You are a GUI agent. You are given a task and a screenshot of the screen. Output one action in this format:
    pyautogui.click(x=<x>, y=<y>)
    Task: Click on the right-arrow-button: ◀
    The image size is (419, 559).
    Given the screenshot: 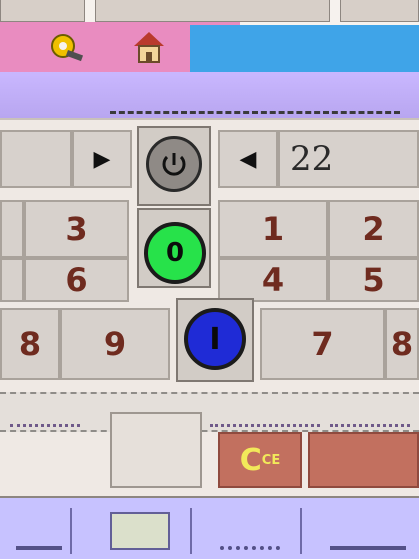 What is the action you would take?
    pyautogui.click(x=248, y=159)
    